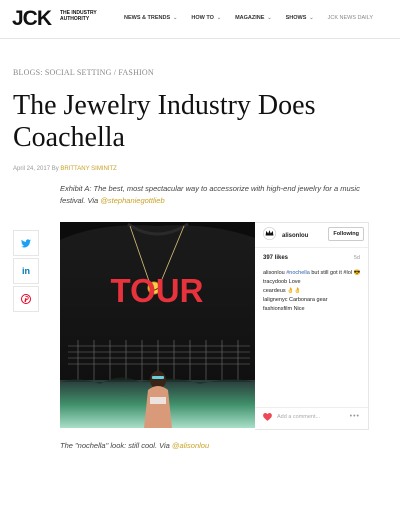 The image size is (400, 520). I want to click on nav-news-trends: NEWS & TRENDS ⌄, so click(150, 18).